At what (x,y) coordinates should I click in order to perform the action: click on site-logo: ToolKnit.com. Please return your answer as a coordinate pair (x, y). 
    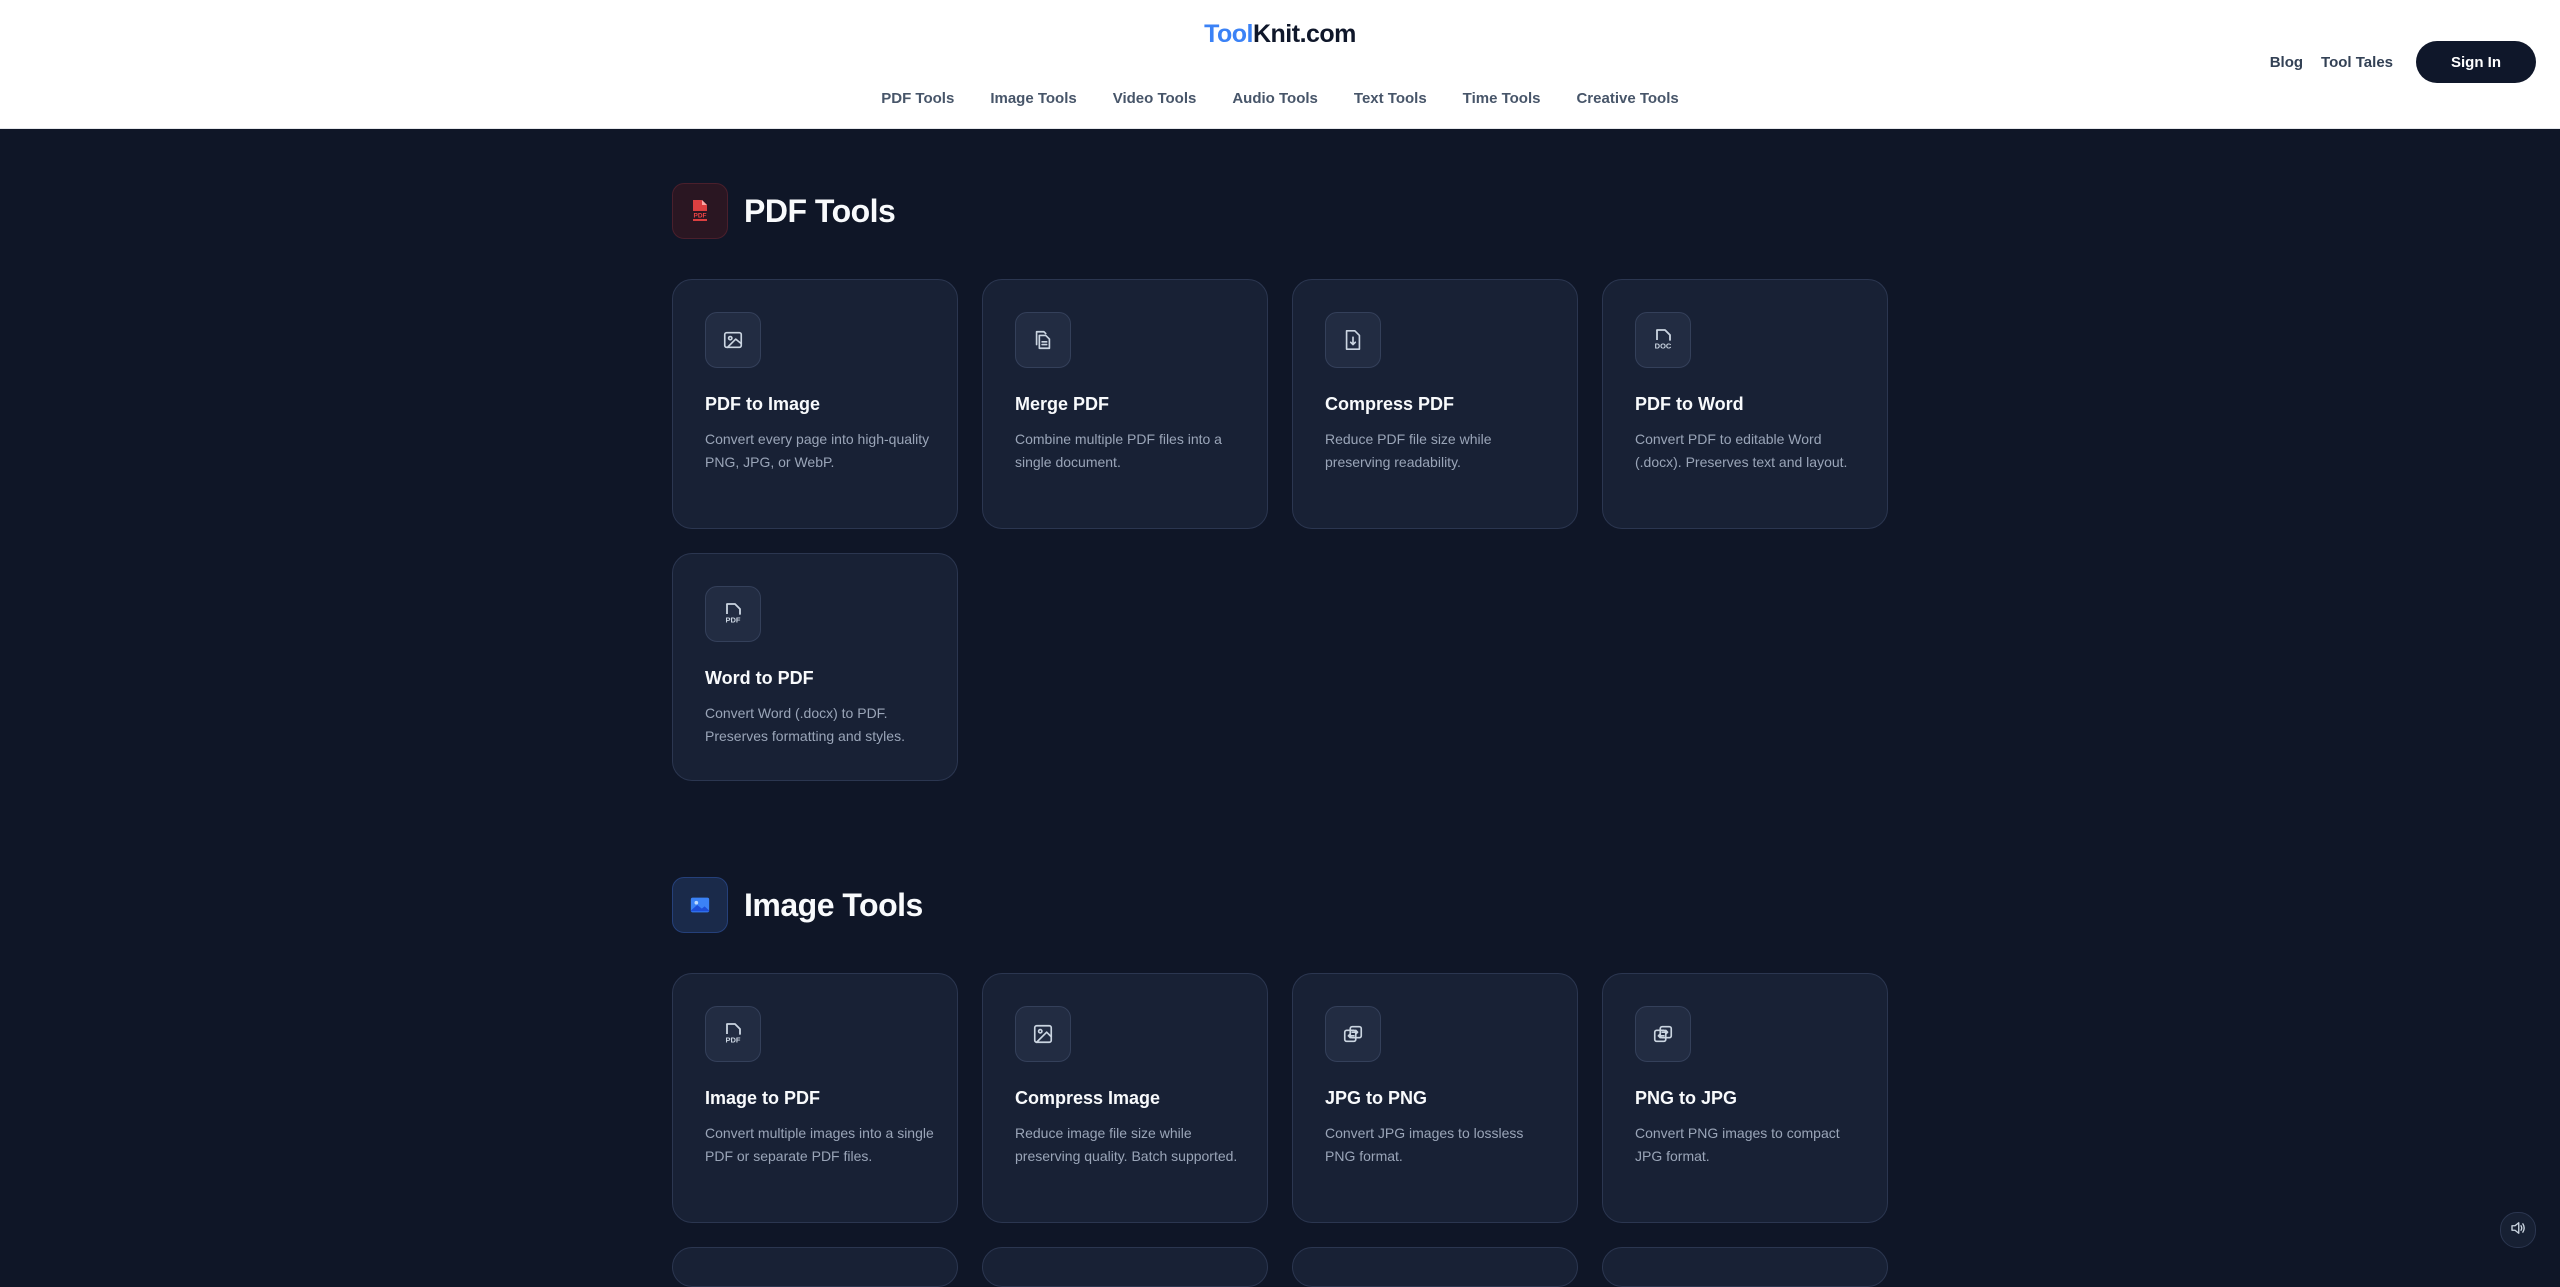
    Looking at the image, I should click on (1280, 34).